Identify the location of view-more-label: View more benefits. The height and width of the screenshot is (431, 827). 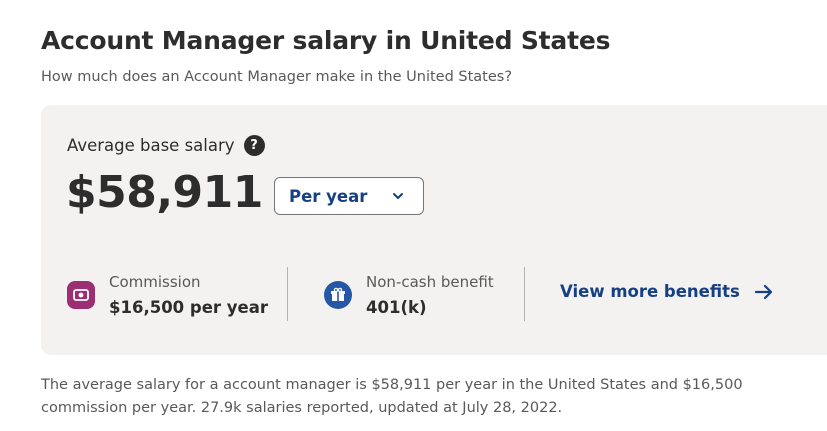
(650, 291).